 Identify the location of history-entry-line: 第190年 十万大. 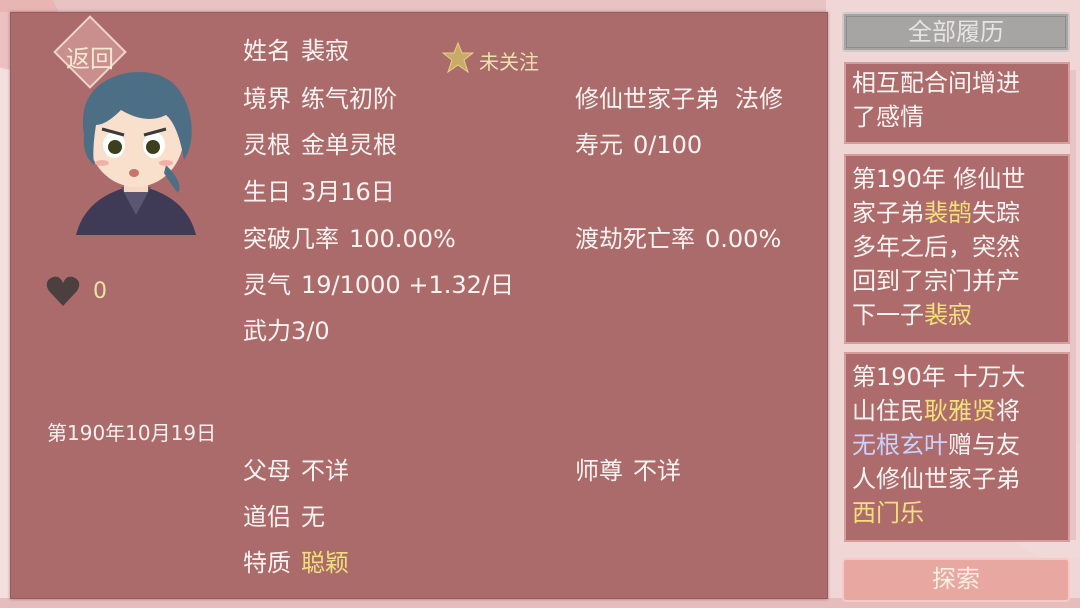
(939, 377).